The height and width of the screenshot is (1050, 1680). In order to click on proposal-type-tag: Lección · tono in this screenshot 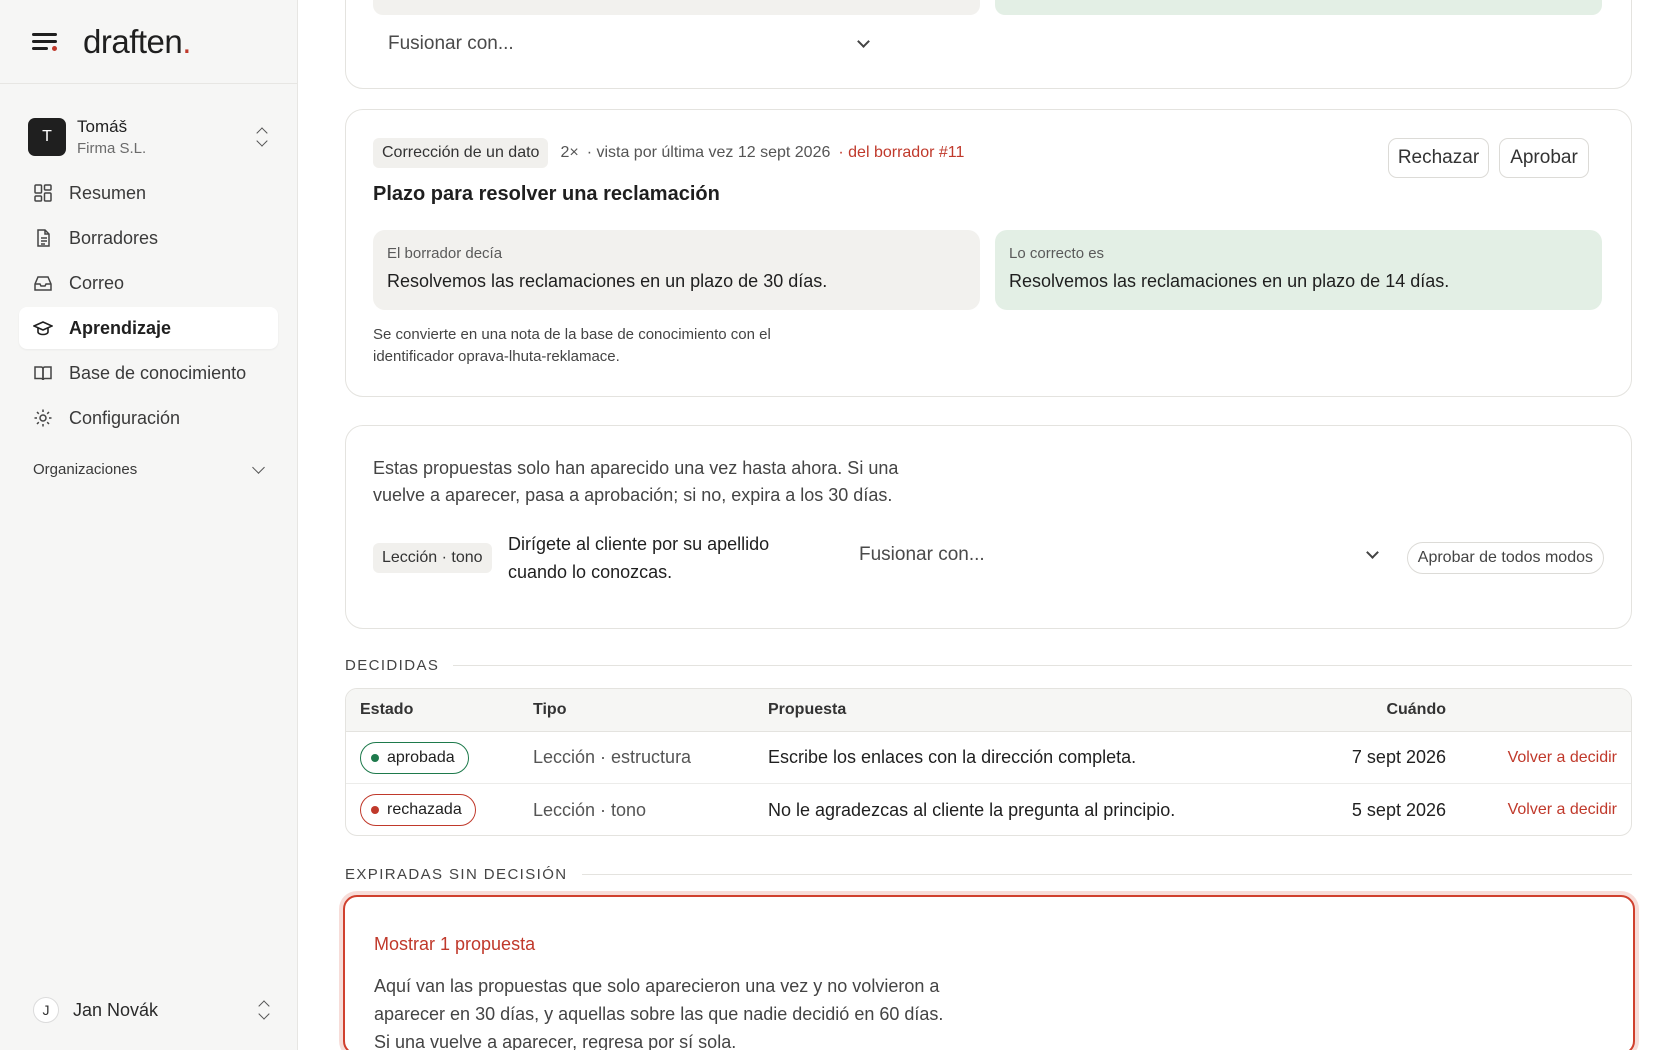, I will do `click(432, 558)`.